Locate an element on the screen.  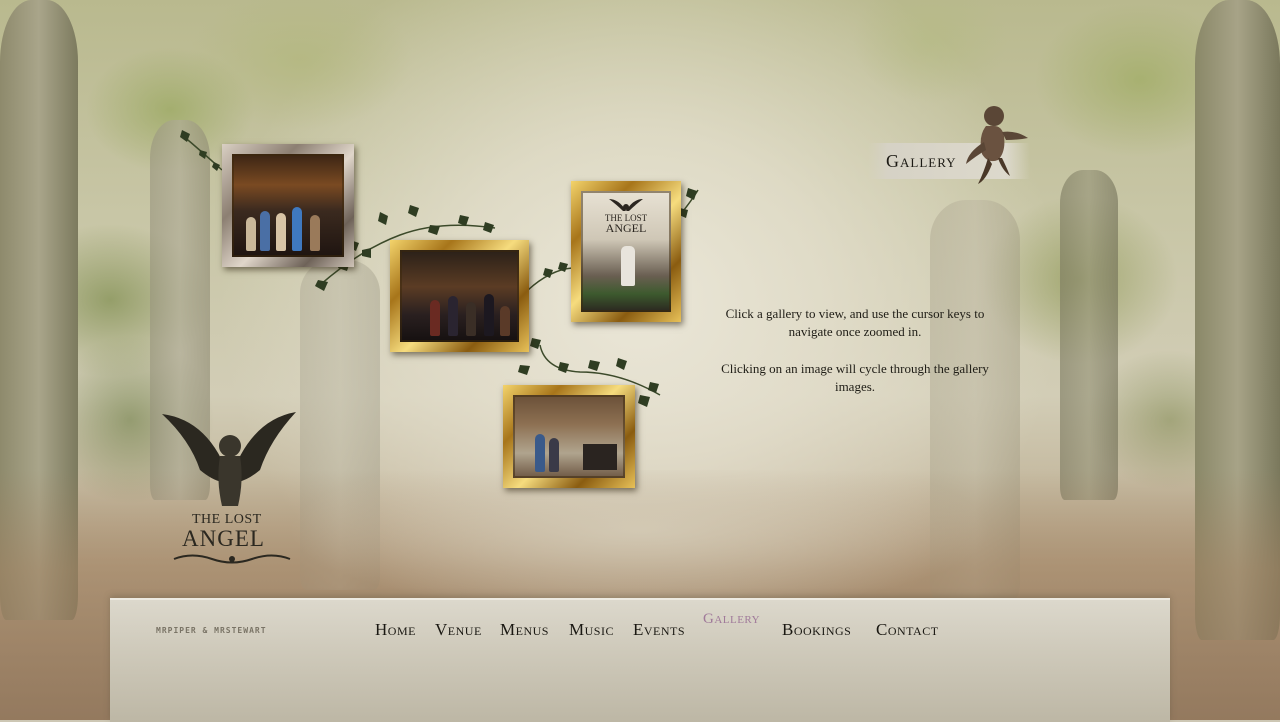
gallery-thumbnail-poster: THE LOST ANGEL is located at coordinates (626, 251).